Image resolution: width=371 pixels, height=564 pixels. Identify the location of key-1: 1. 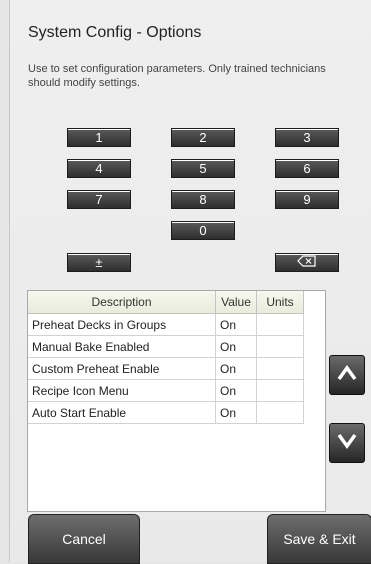
(99, 137).